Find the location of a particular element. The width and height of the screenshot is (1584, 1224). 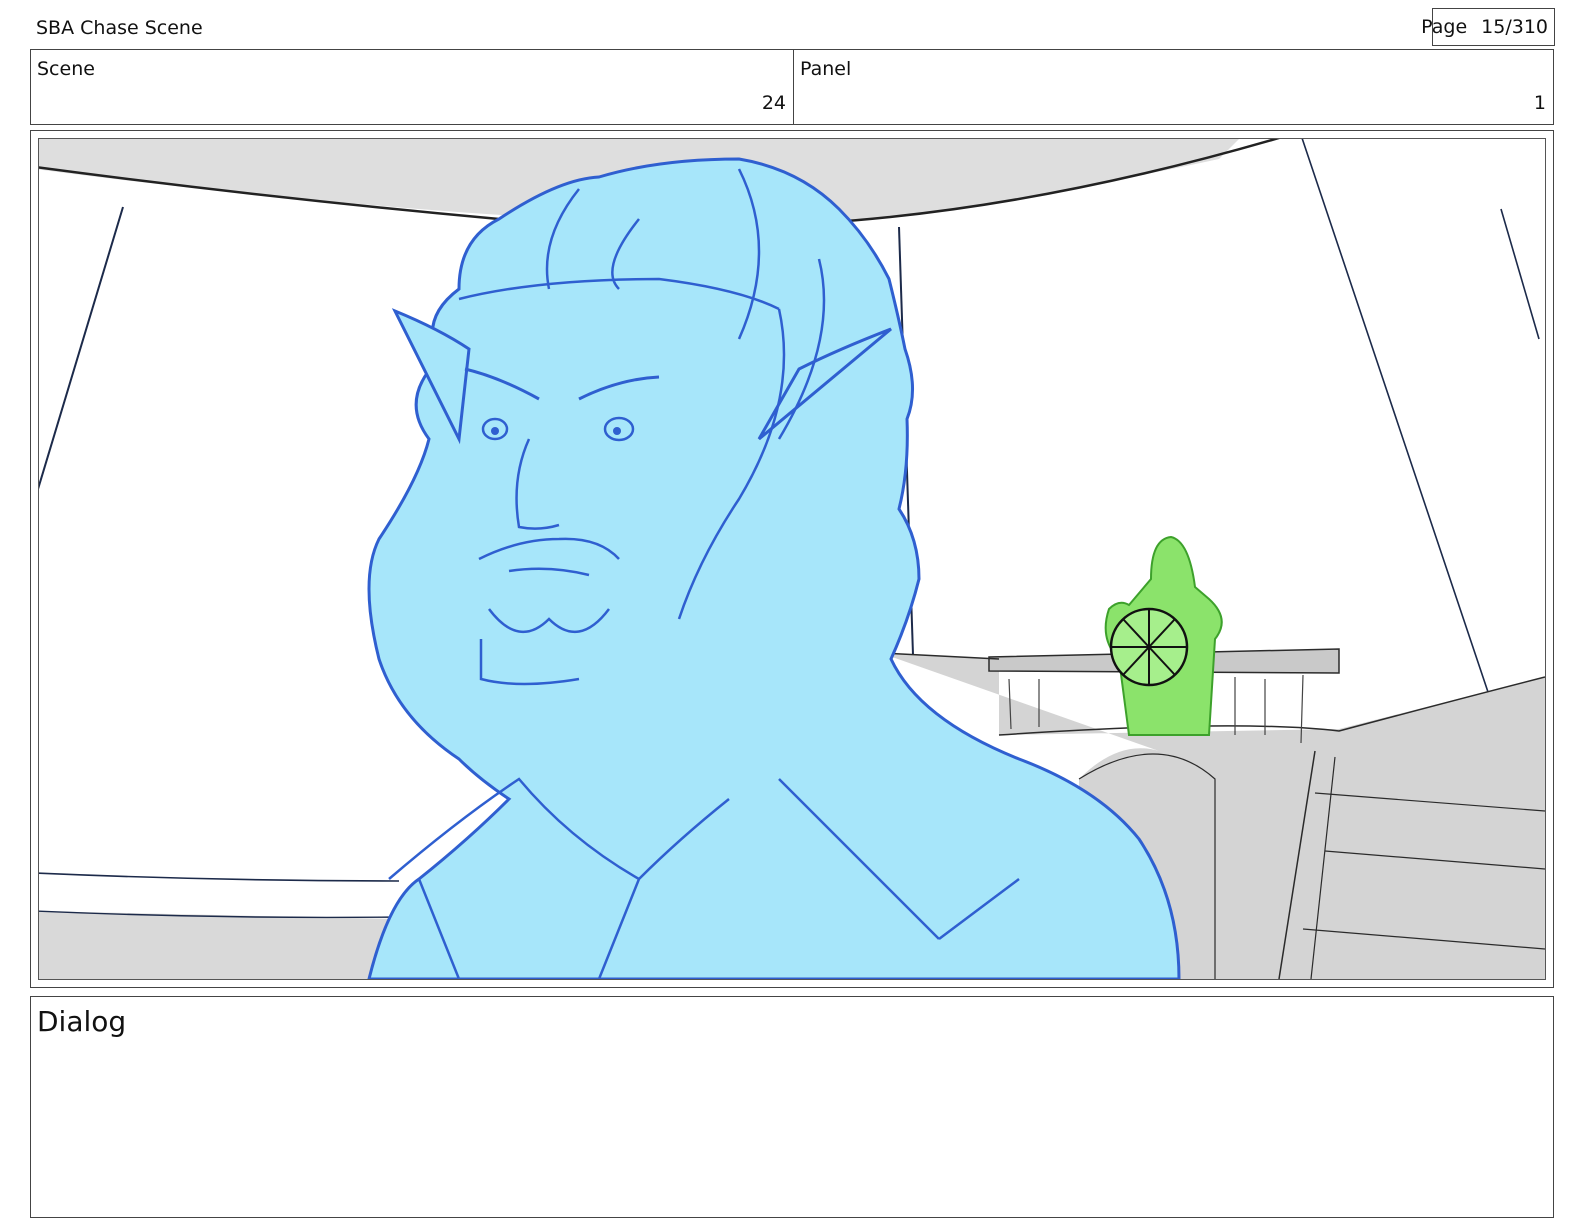

left-pupil is located at coordinates (495, 431).